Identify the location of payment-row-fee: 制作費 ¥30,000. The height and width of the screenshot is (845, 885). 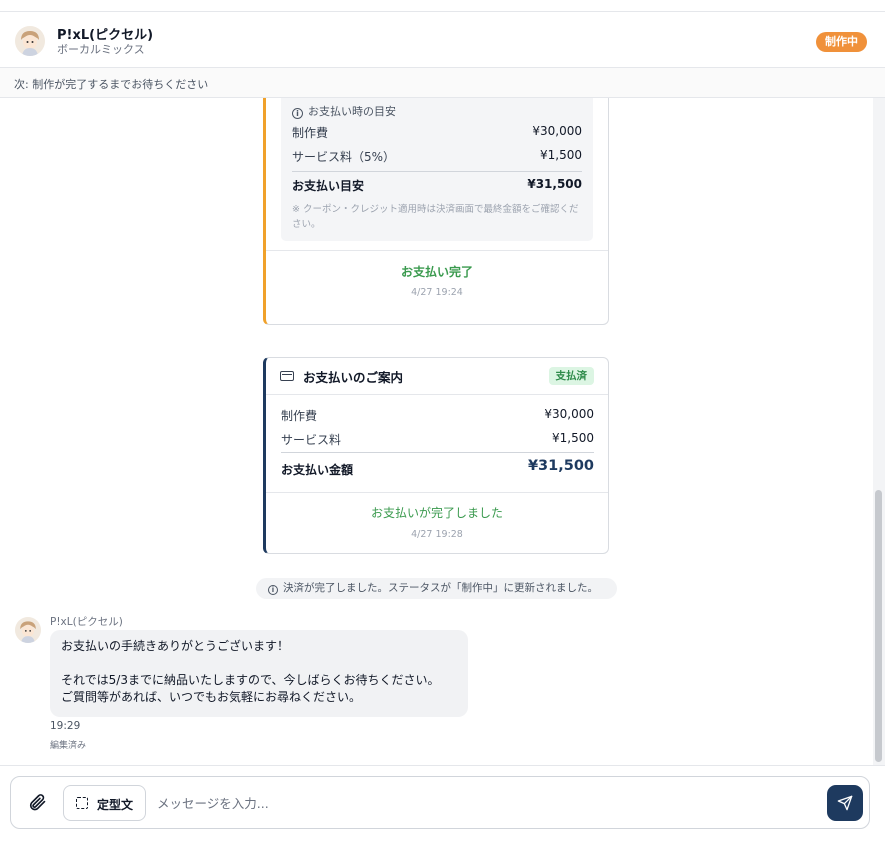
(437, 415).